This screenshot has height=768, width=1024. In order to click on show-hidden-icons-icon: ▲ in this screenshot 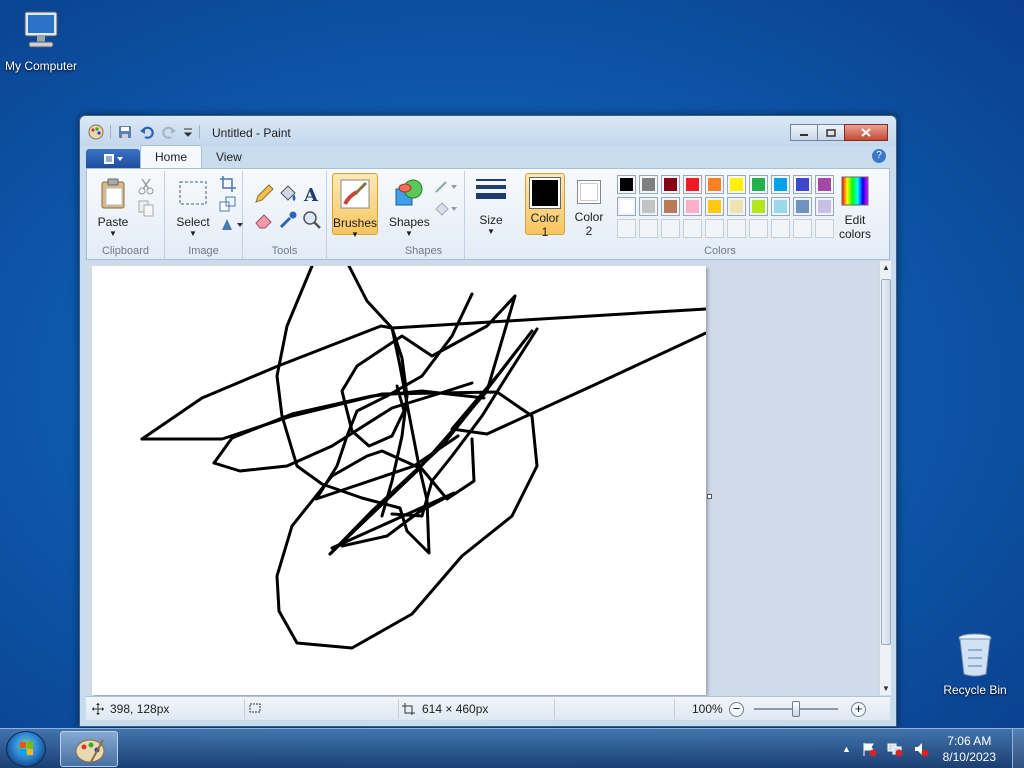, I will do `click(846, 749)`.